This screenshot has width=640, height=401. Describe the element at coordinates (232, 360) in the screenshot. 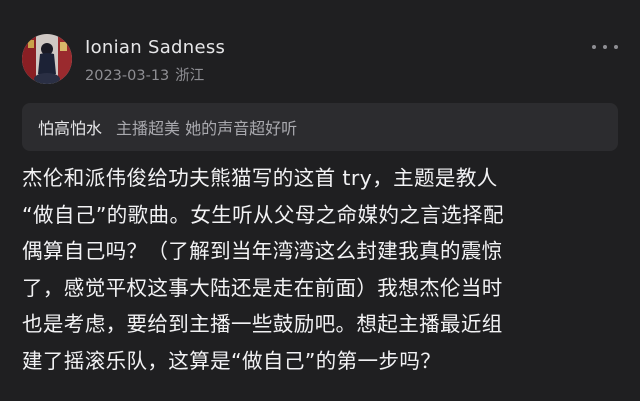

I see `body-line: 建了摇滚乐队，这算是“做自己”的第一步吗？` at that location.